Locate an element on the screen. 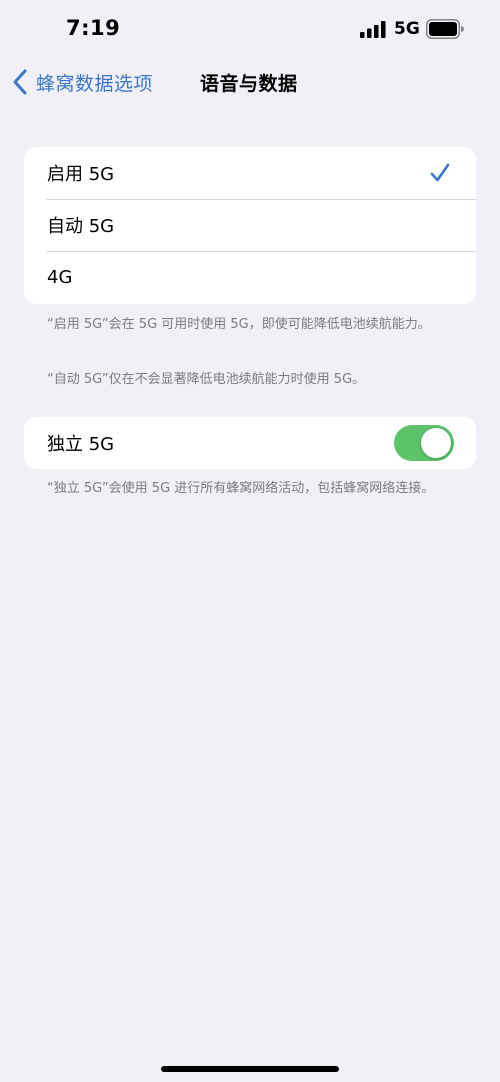 This screenshot has height=1082, width=500. home-indicator is located at coordinates (250, 1069).